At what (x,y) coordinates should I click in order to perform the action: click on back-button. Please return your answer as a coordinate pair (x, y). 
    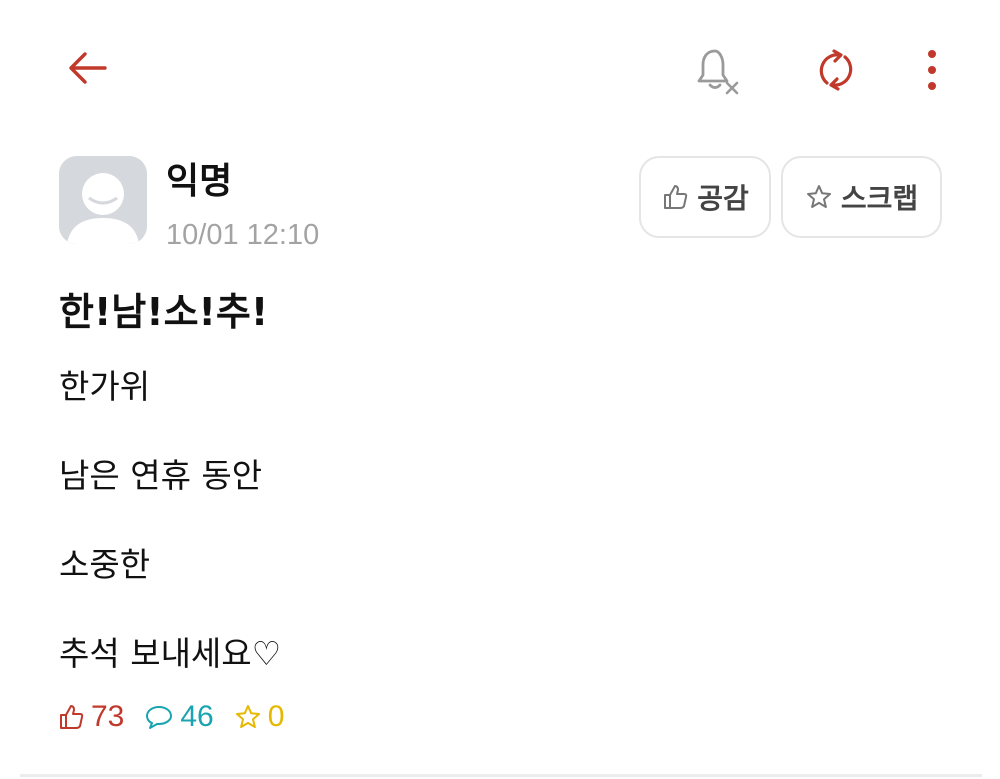
    Looking at the image, I should click on (87, 68).